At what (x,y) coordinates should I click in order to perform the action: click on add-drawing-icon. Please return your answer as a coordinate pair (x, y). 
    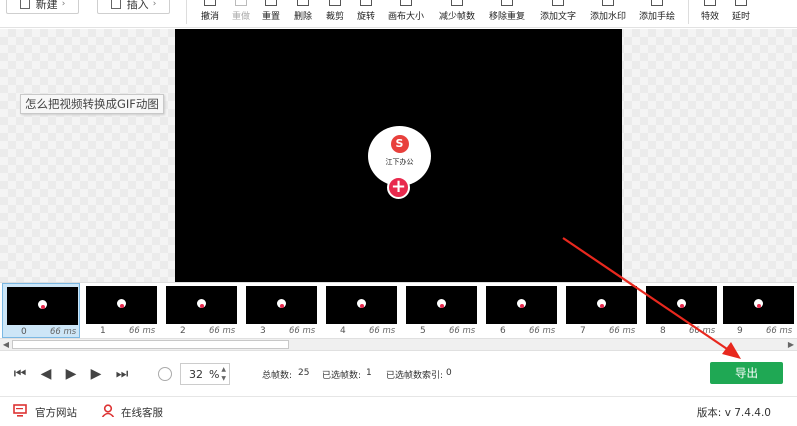
    Looking at the image, I should click on (657, 3).